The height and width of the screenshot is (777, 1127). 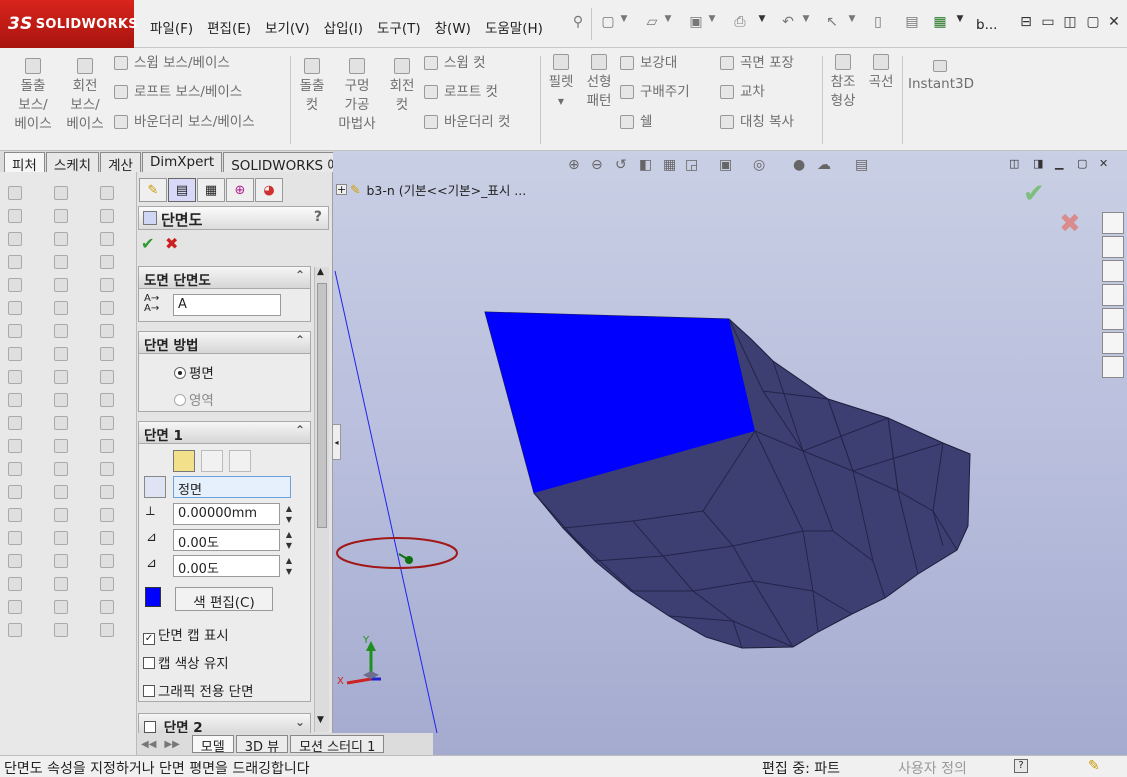 I want to click on select-dropdown-icon: ▼, so click(x=852, y=25).